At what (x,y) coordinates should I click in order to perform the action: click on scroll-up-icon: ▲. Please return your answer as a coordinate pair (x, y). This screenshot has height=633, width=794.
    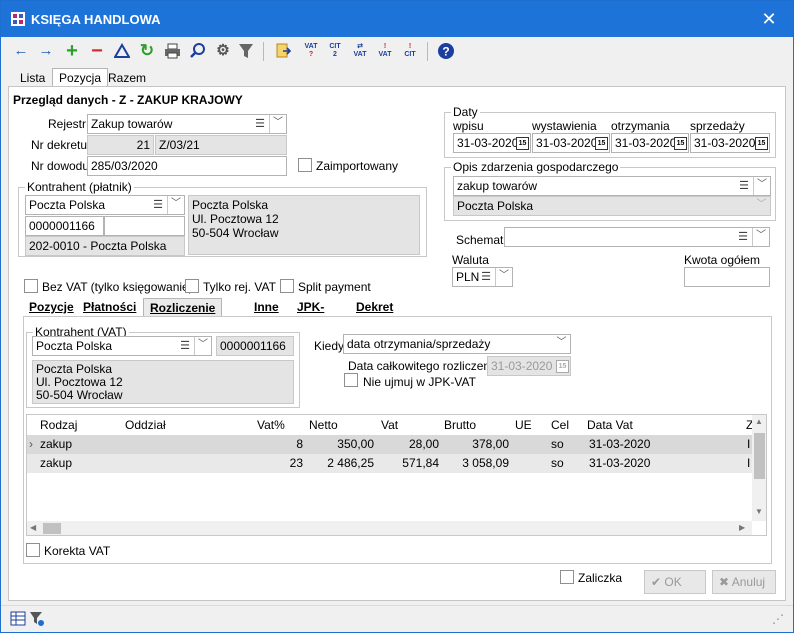
    Looking at the image, I should click on (759, 421).